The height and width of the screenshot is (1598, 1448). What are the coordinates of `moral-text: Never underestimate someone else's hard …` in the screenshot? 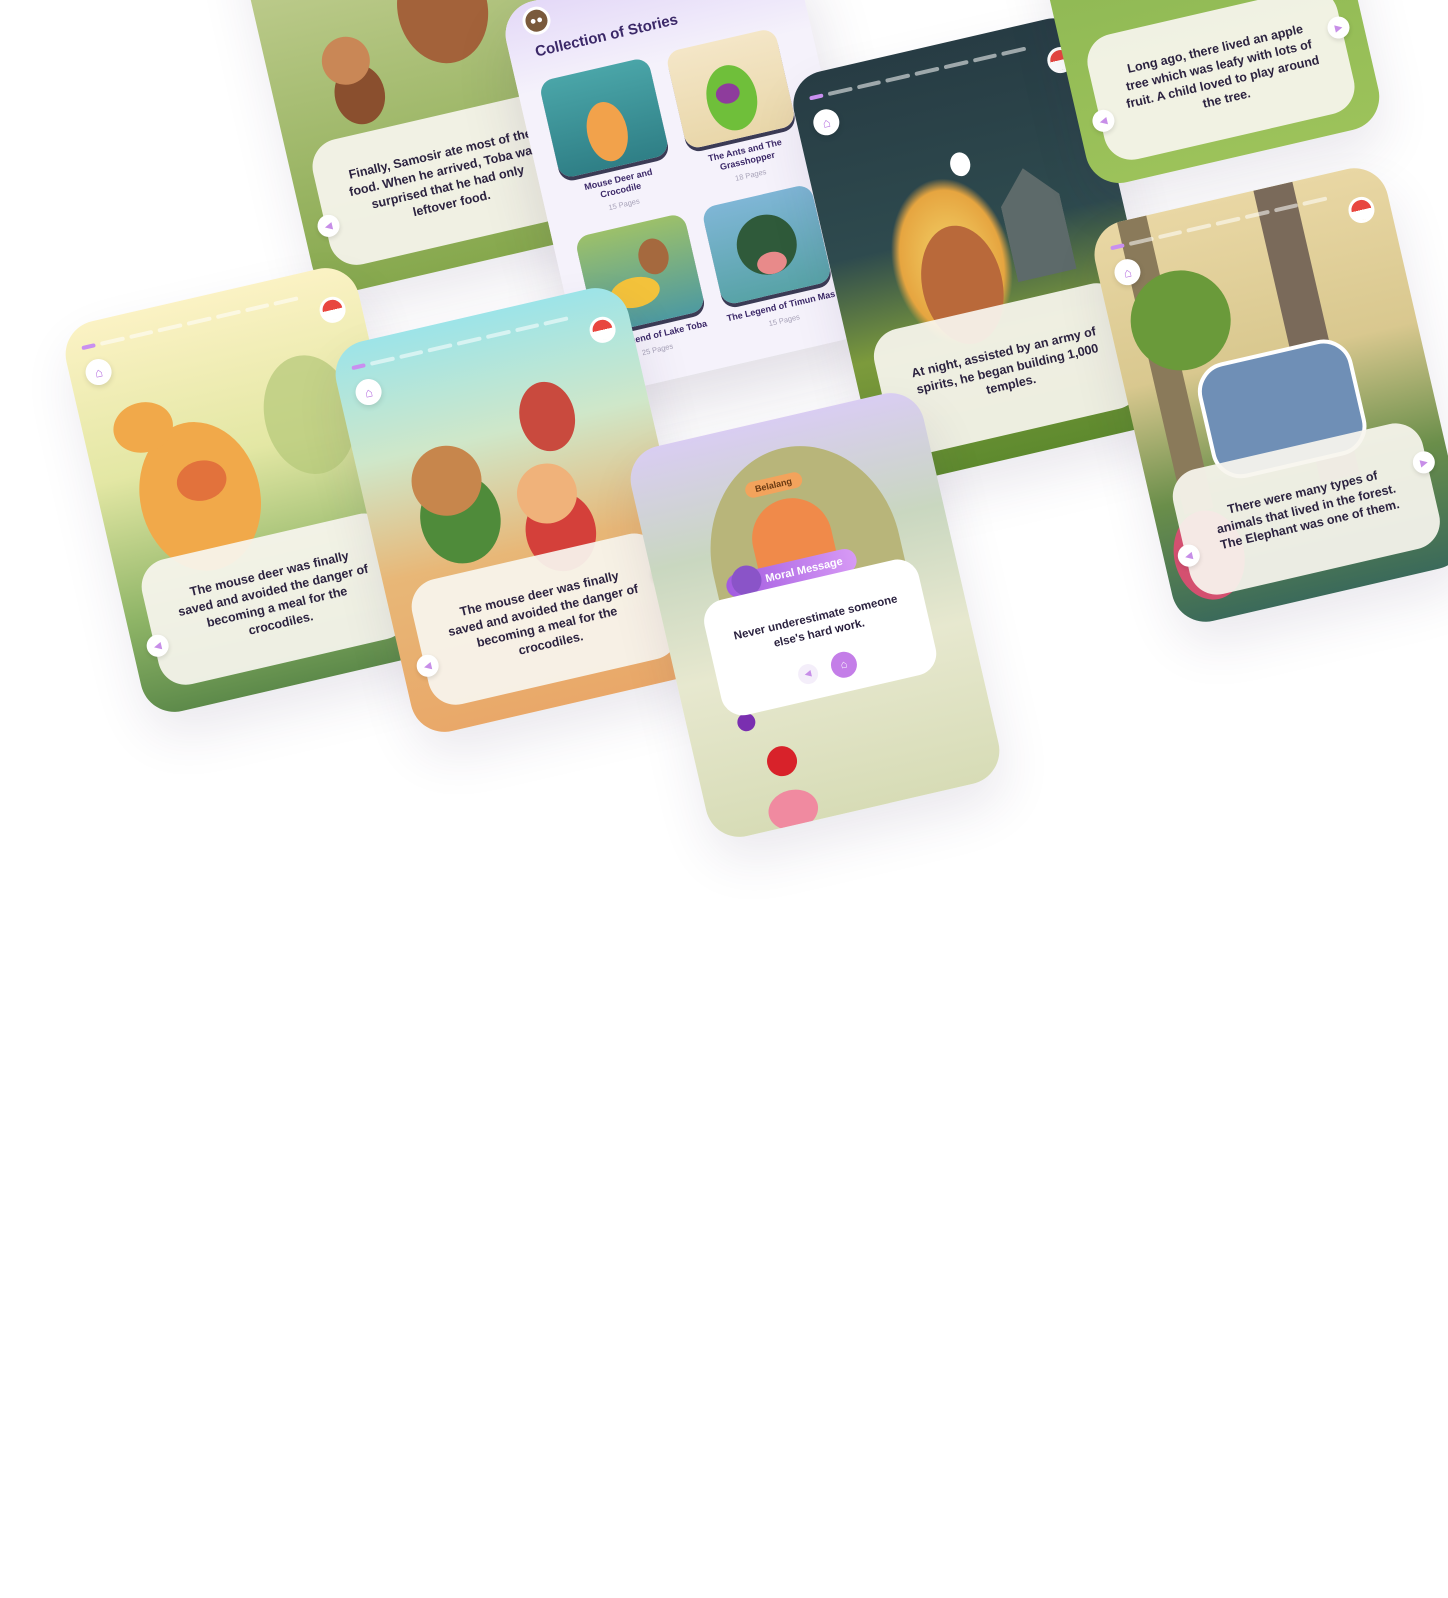 It's located at (815, 621).